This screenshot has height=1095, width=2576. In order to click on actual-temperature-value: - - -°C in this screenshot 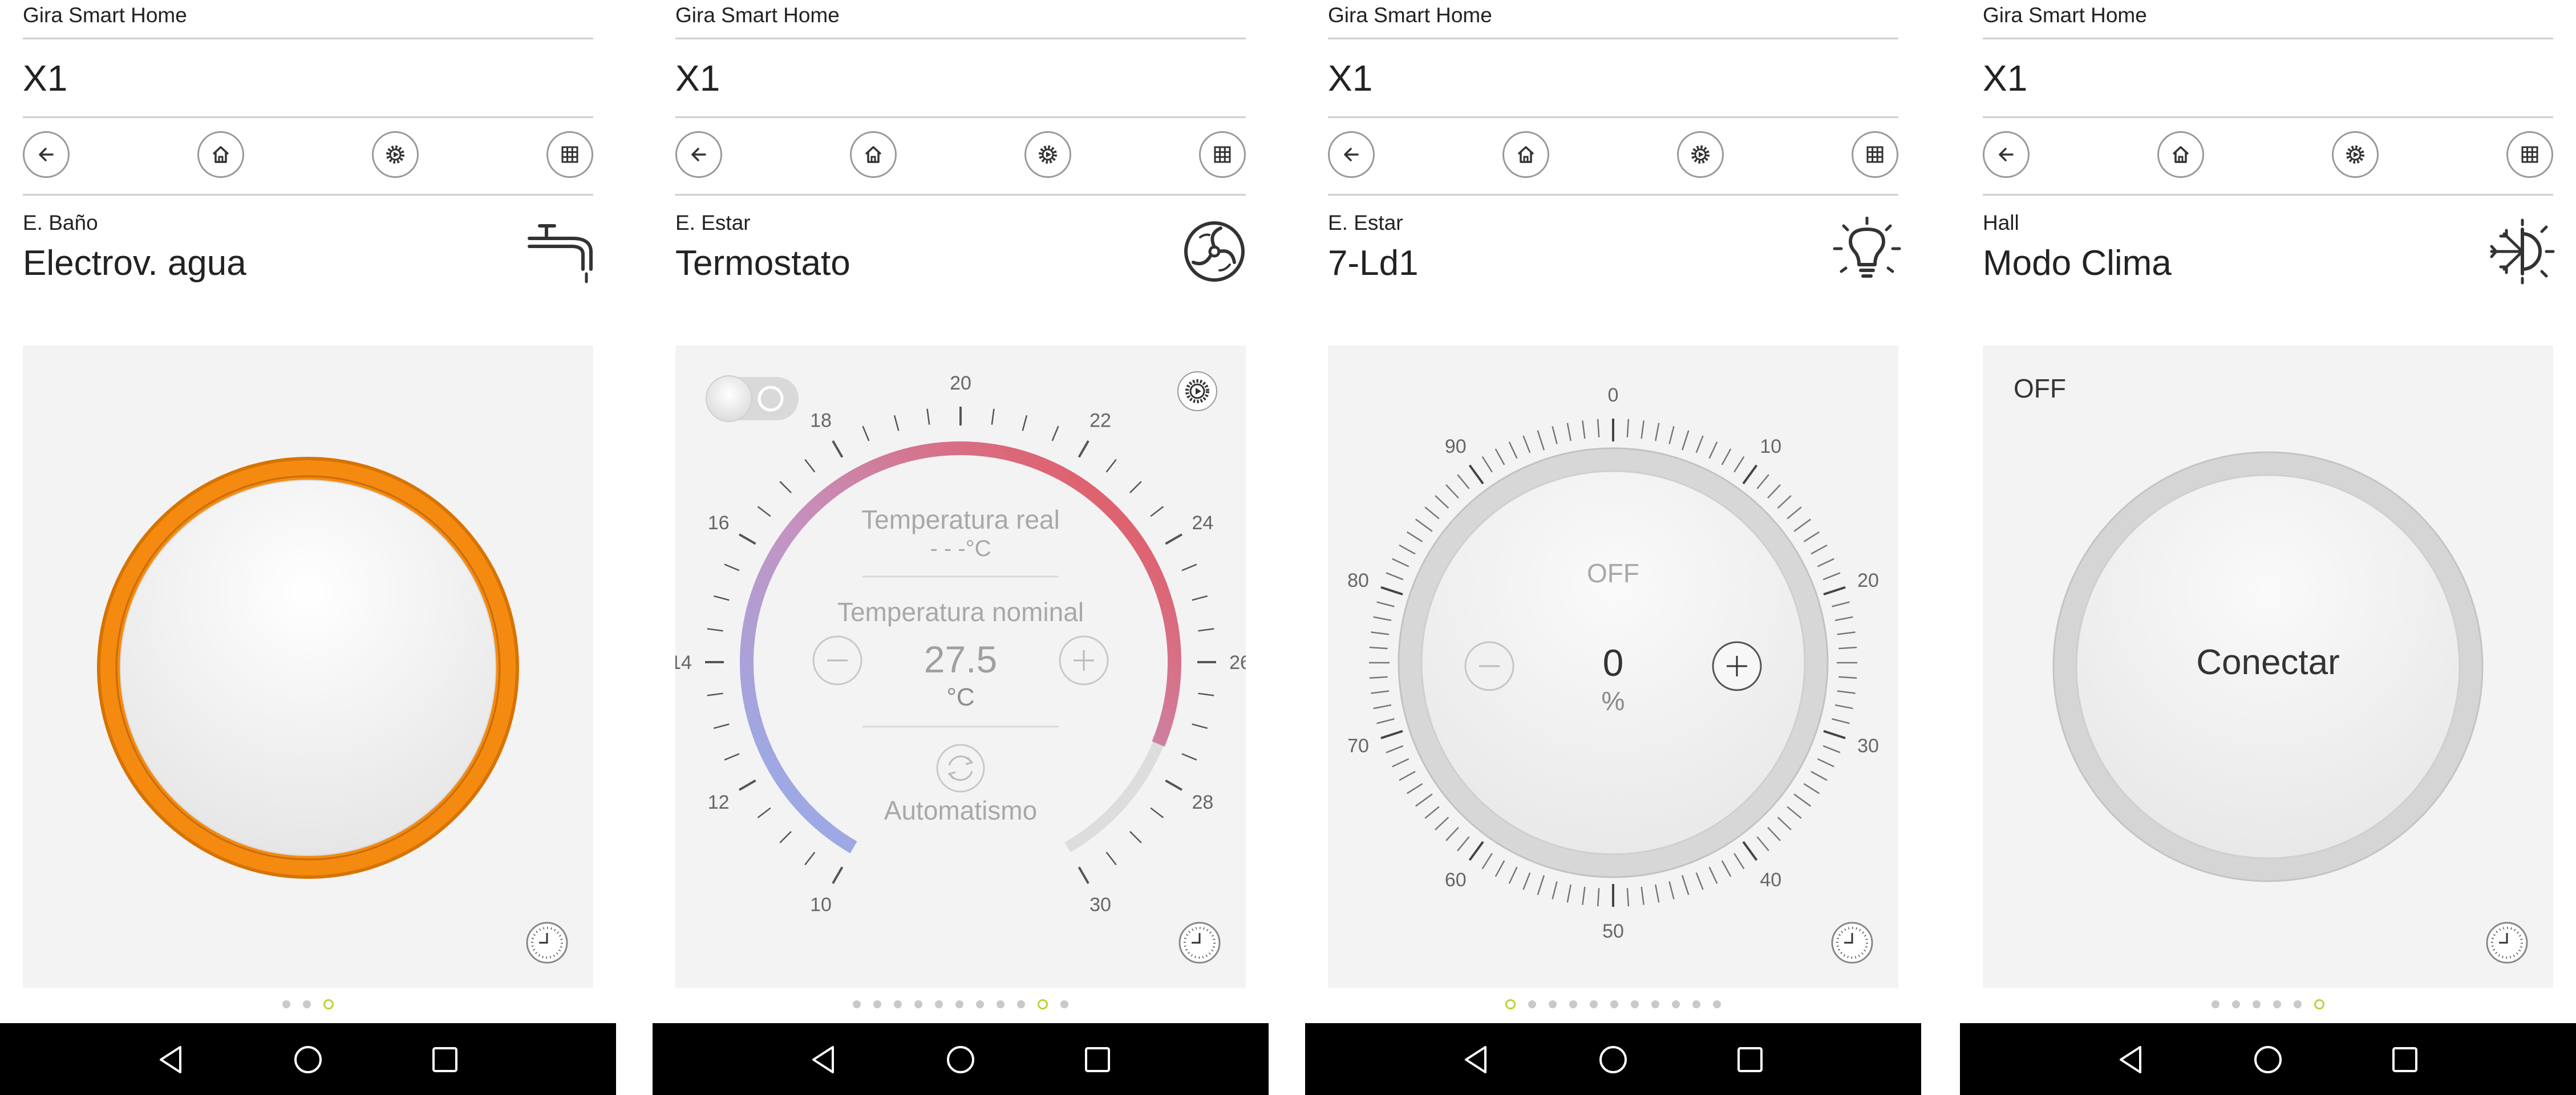, I will do `click(960, 548)`.